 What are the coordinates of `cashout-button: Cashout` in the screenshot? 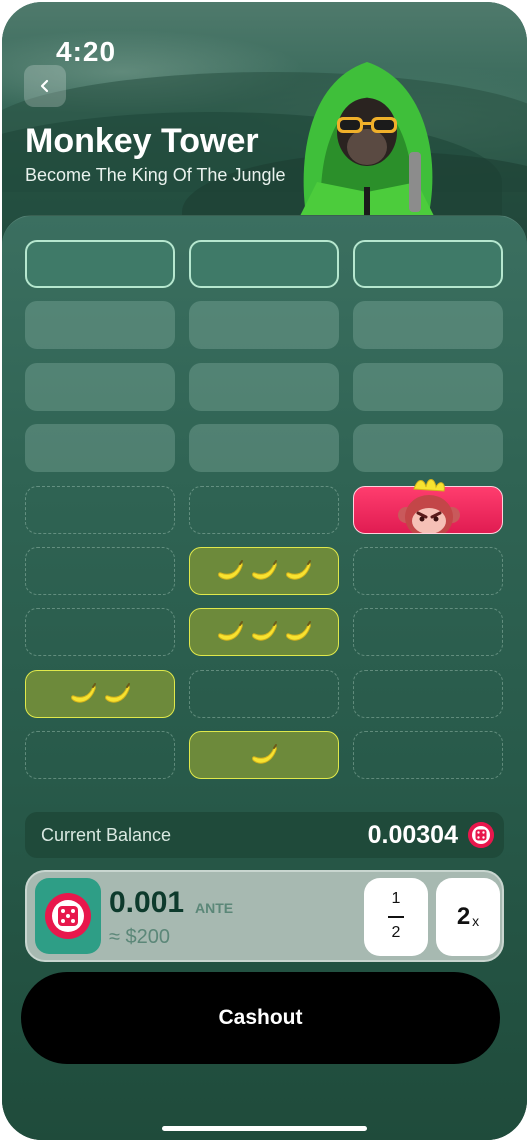 It's located at (260, 1018).